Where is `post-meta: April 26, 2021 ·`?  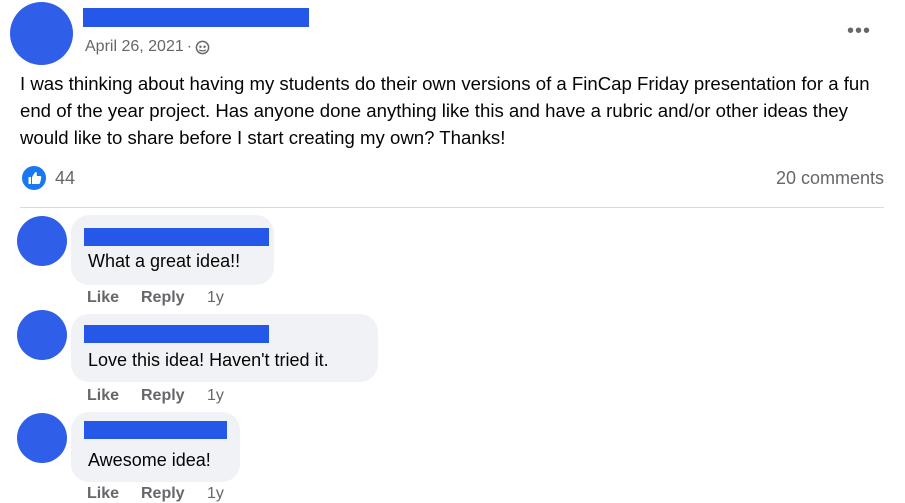 post-meta: April 26, 2021 · is located at coordinates (147, 47).